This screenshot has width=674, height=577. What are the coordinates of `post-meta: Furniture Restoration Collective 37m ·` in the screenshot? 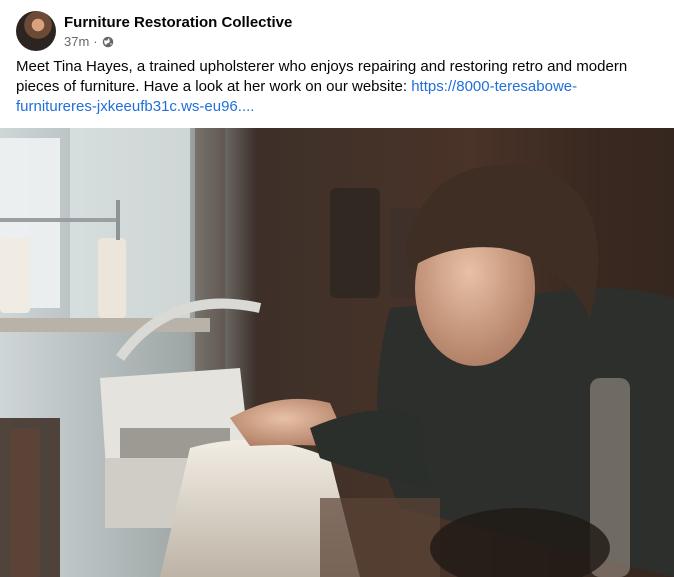 It's located at (178, 31).